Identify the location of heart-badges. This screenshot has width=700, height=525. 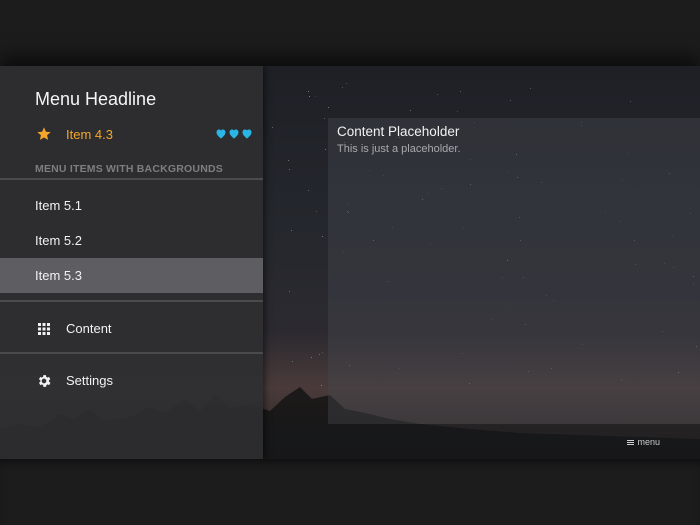
(234, 133).